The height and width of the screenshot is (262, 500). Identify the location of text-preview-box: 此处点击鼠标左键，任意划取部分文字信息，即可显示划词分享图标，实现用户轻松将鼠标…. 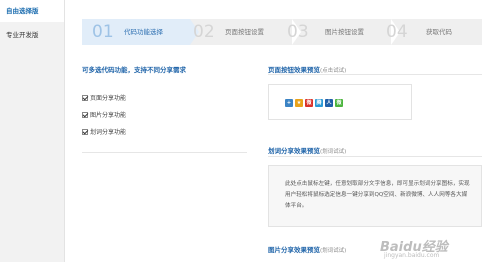
(375, 196).